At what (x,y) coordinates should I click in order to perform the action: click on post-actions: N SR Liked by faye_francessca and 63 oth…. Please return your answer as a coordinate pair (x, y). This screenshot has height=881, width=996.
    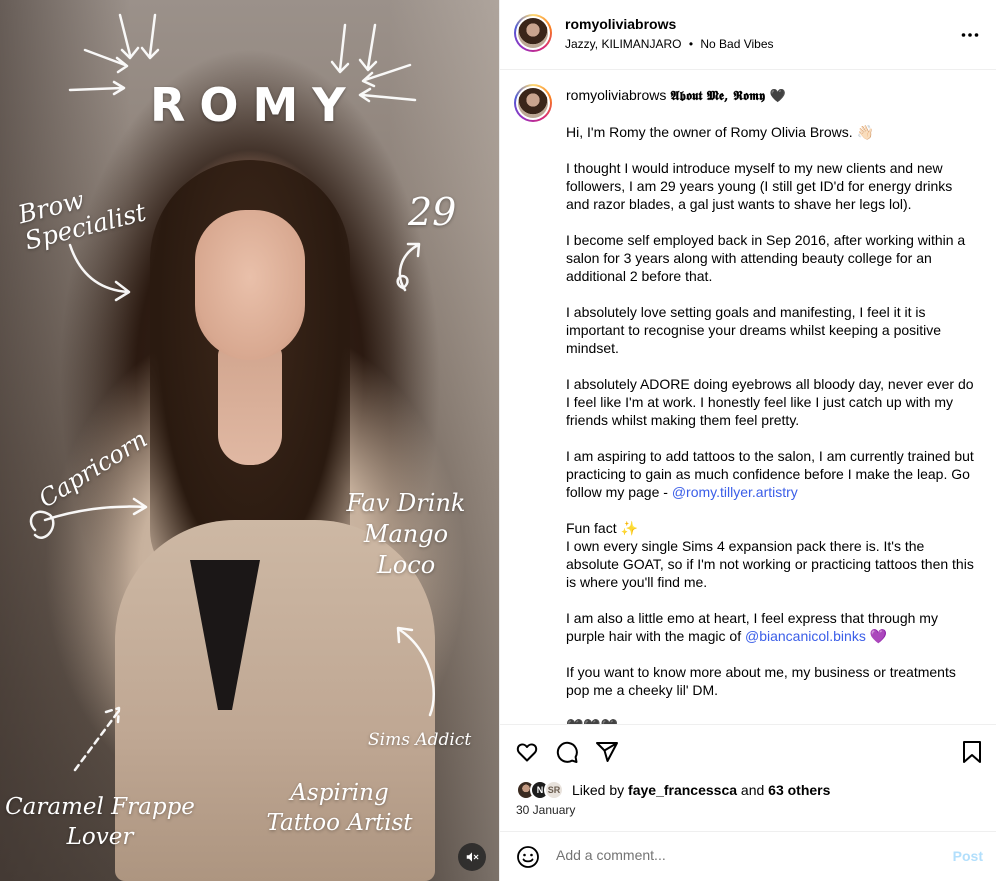
    Looking at the image, I should click on (748, 802).